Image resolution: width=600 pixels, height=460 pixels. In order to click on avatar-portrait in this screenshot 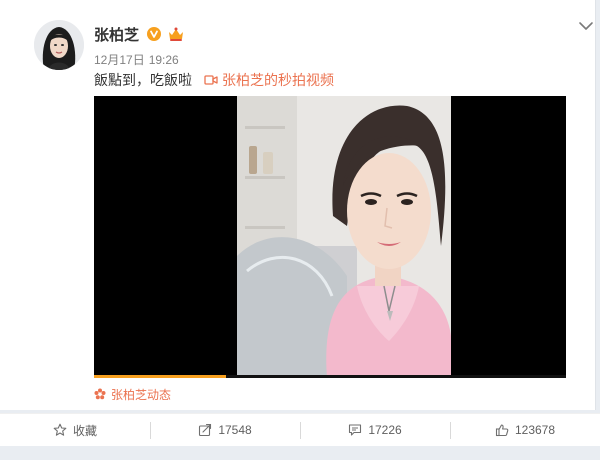, I will do `click(59, 45)`.